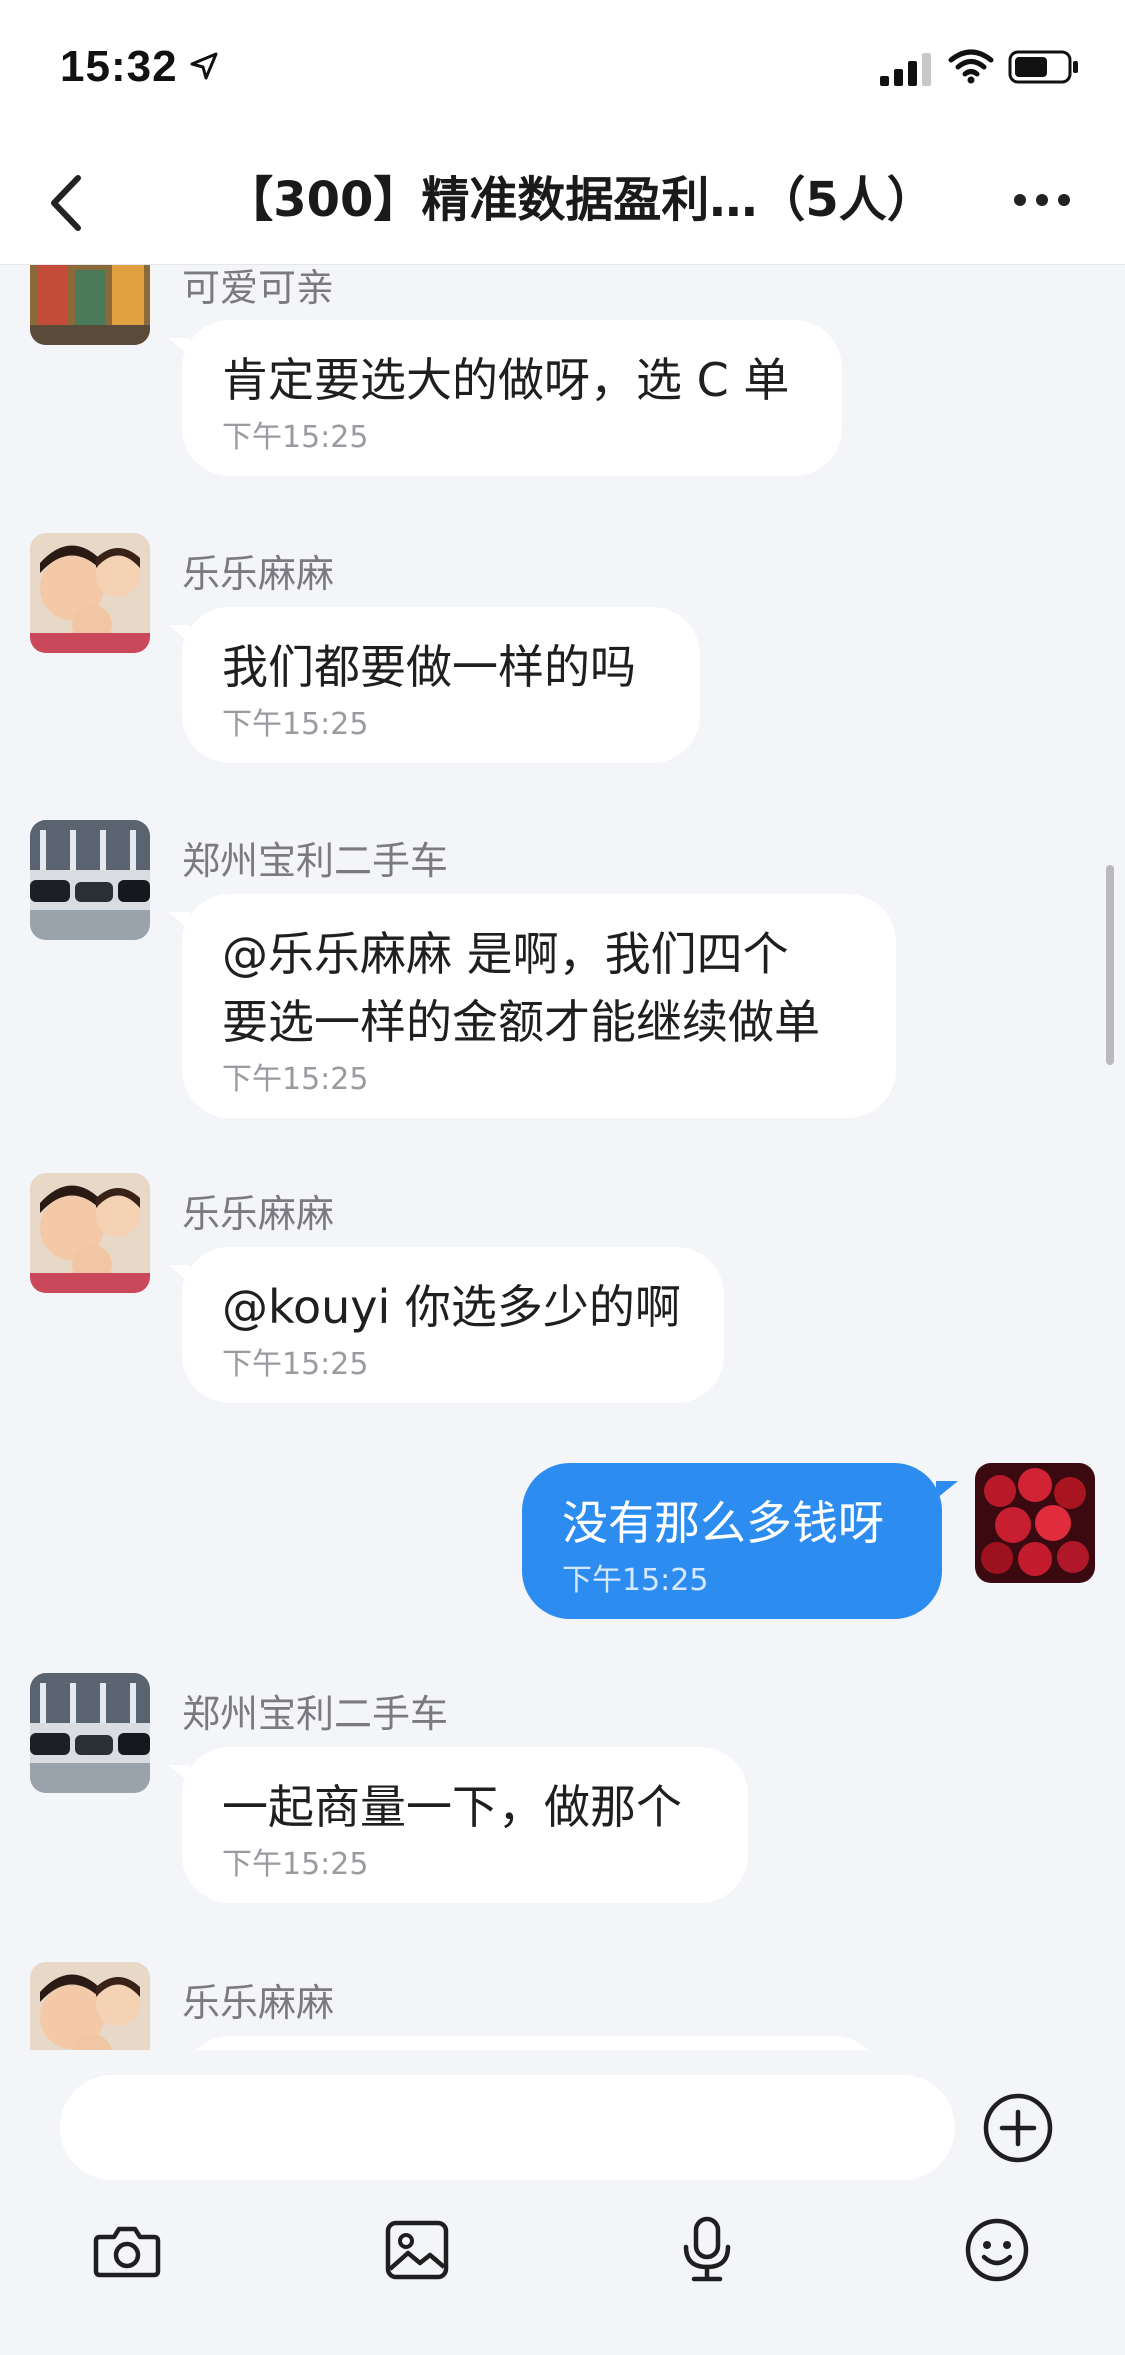  I want to click on message-bubble: 一起商量一下，做那个 下午15:25, so click(458, 1825).